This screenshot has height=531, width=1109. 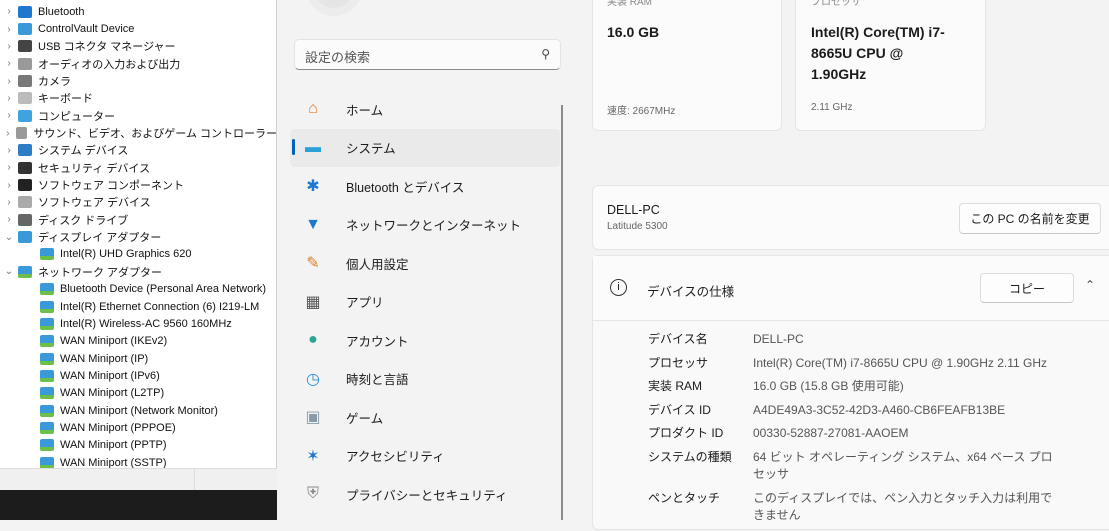 I want to click on component-icon, so click(x=25, y=185).